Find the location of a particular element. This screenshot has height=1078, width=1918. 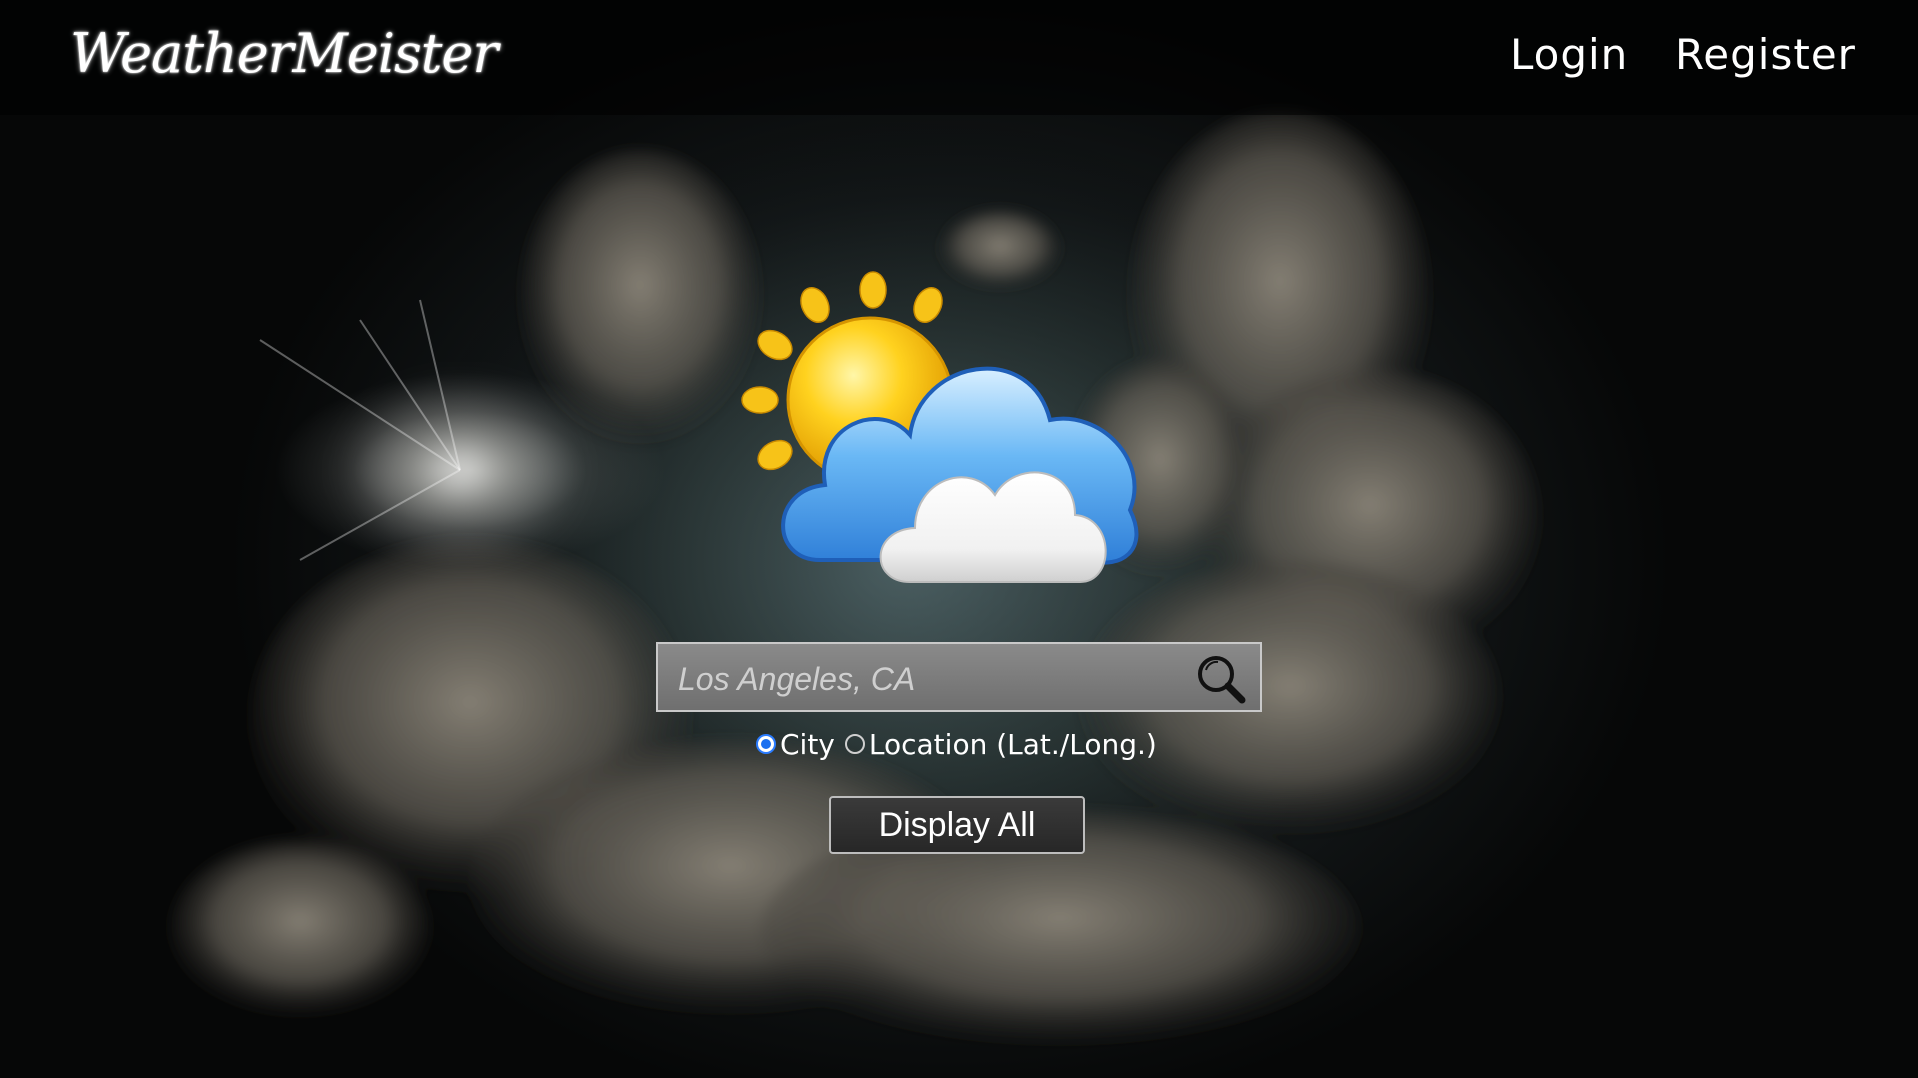

login-link: Login is located at coordinates (1569, 54).